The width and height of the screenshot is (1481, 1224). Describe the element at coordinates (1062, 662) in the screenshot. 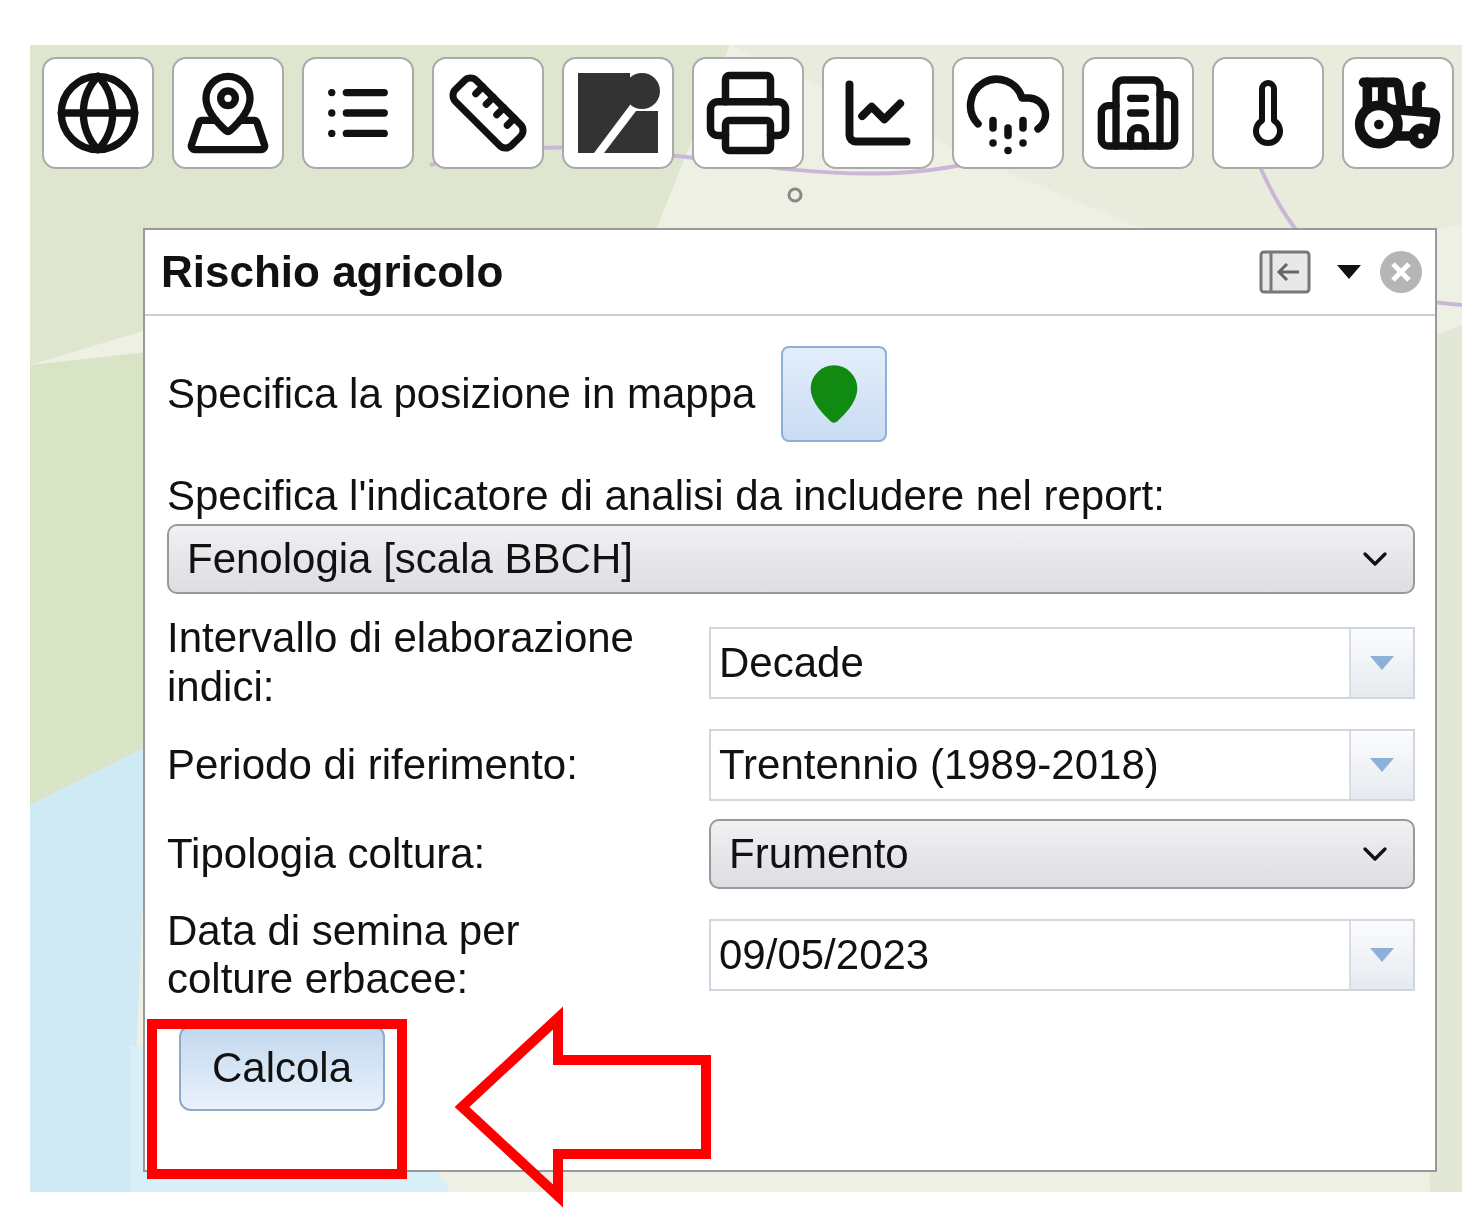

I see `combo-field: Decade` at that location.